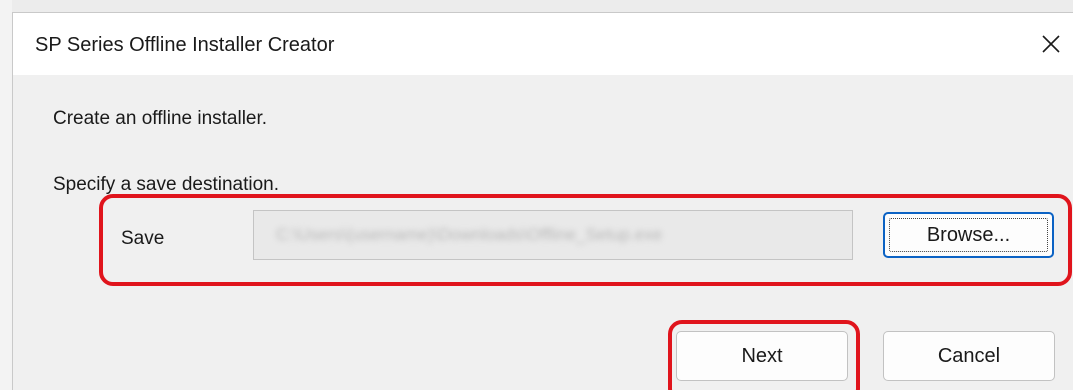 The height and width of the screenshot is (390, 1073). I want to click on close-button, so click(1050, 44).